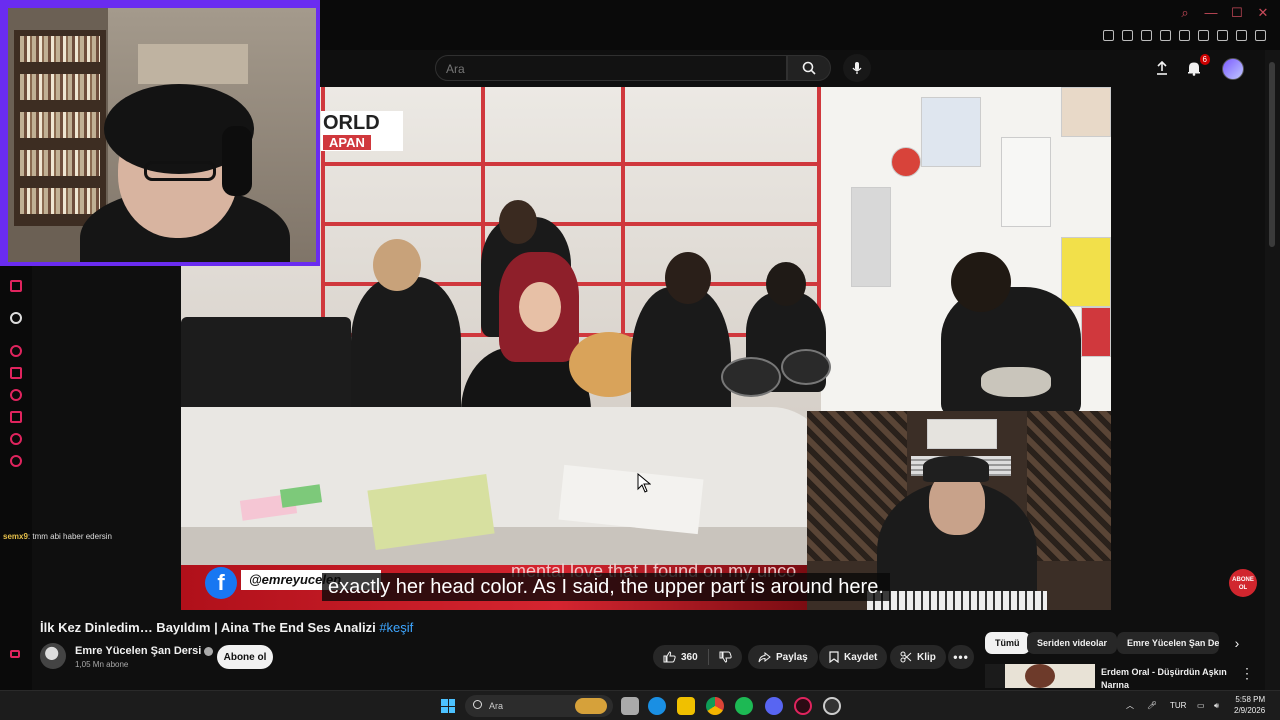 The width and height of the screenshot is (1280, 720). What do you see at coordinates (1197, 66) in the screenshot?
I see `notifications-button: 6` at bounding box center [1197, 66].